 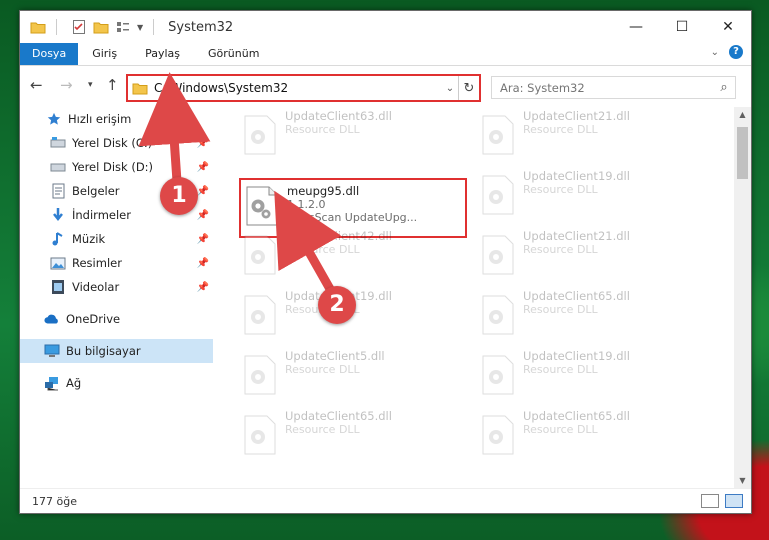 What do you see at coordinates (101, 27) in the screenshot?
I see `new-folder-icon` at bounding box center [101, 27].